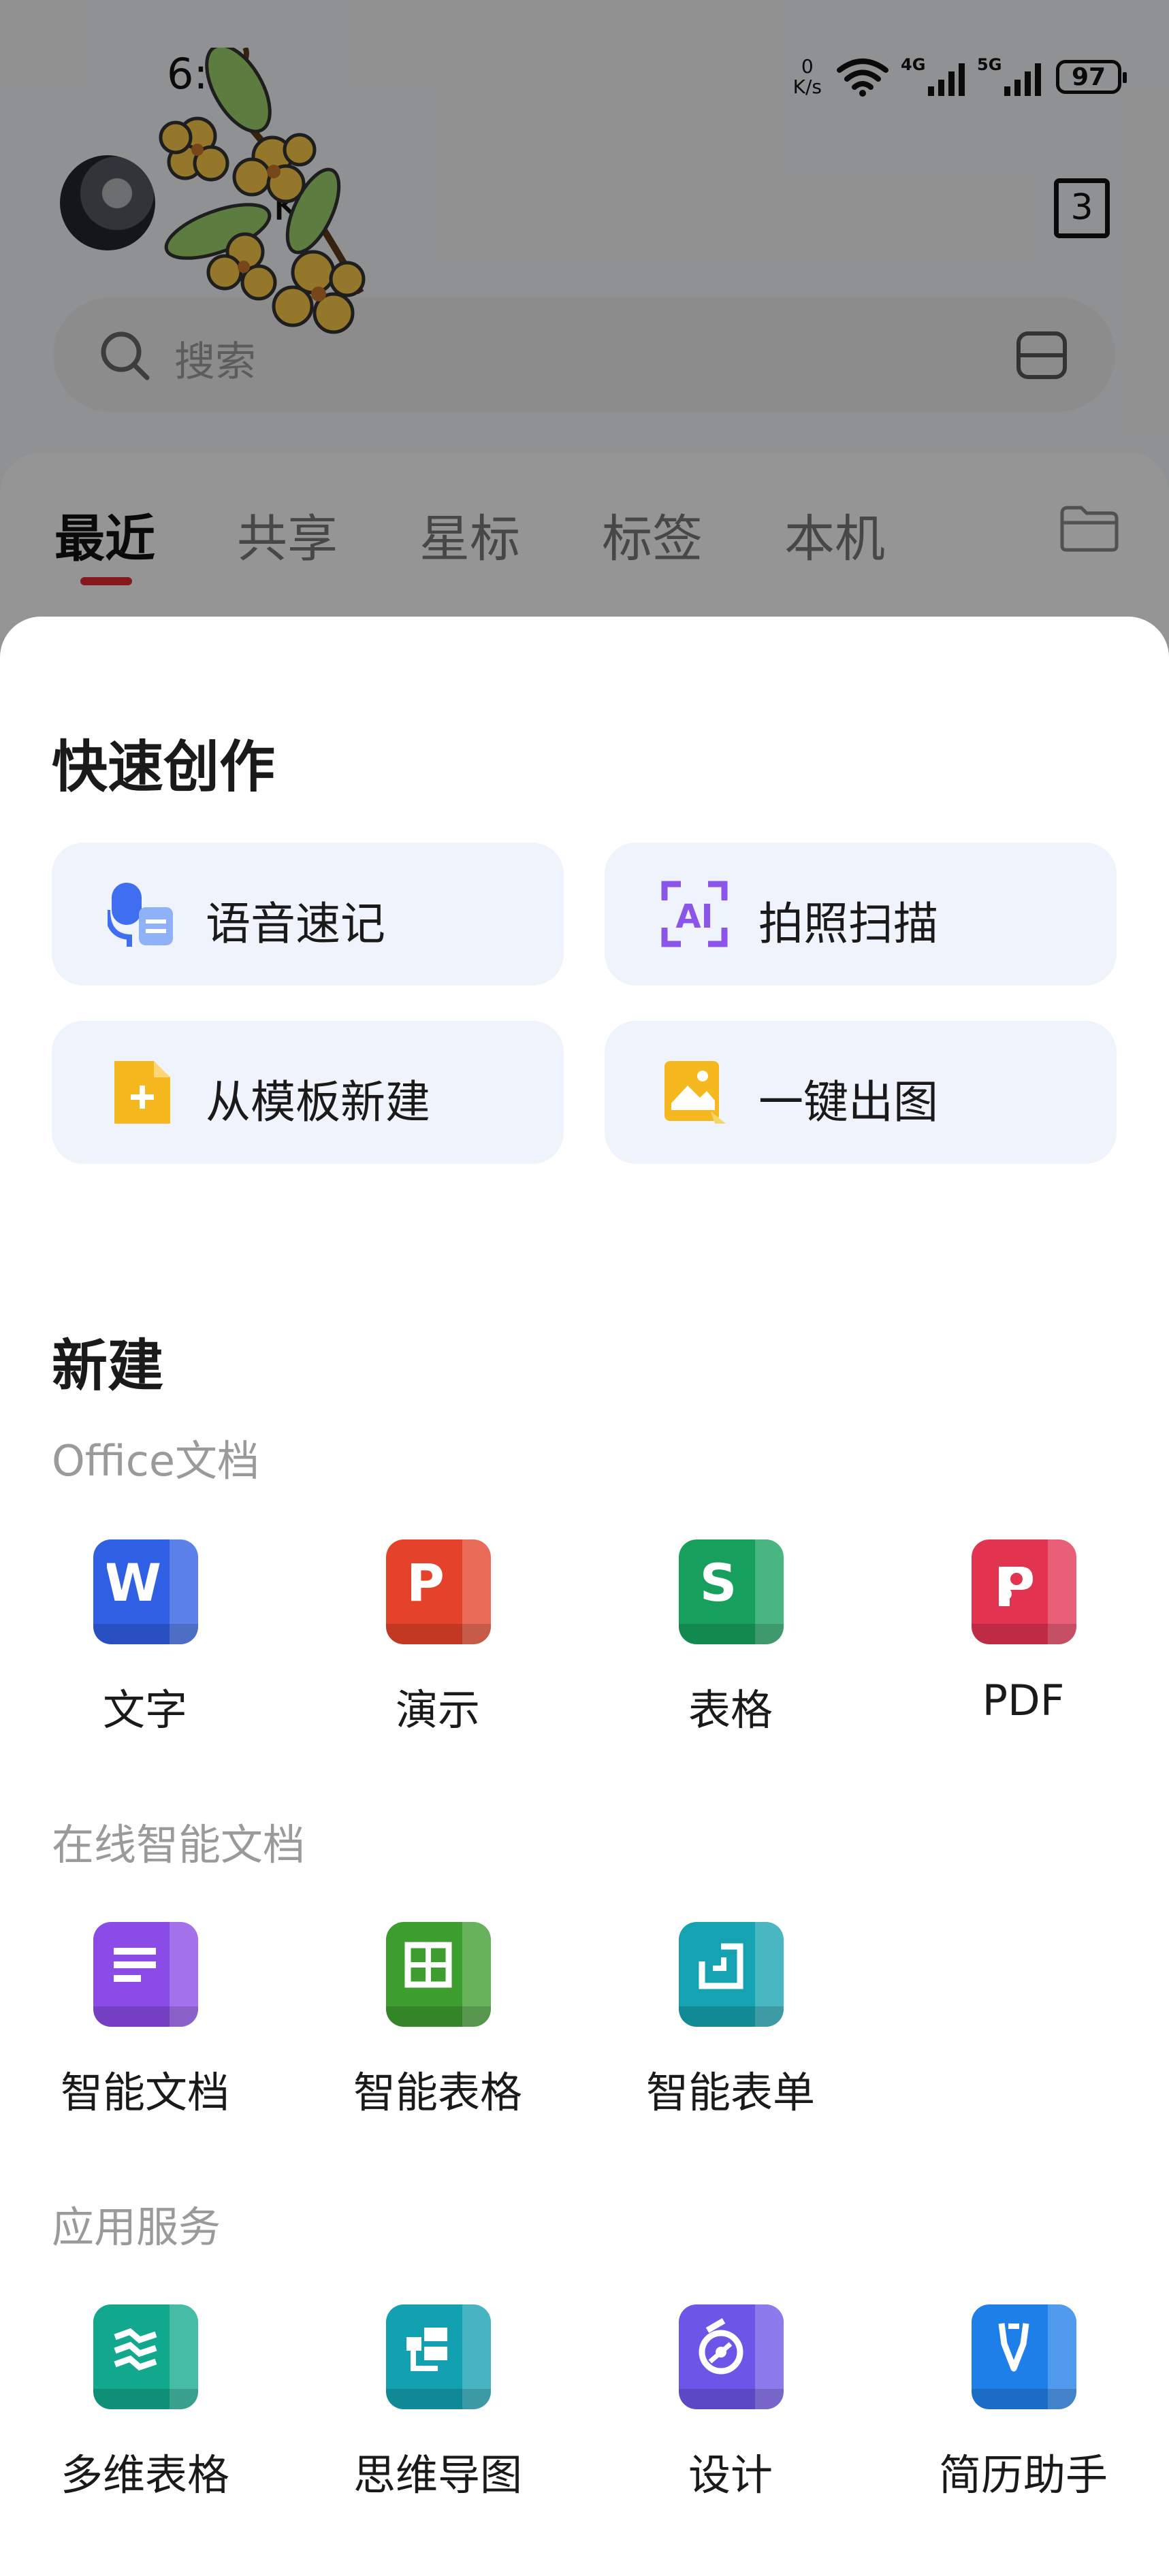 Image resolution: width=1169 pixels, height=2576 pixels. What do you see at coordinates (731, 1710) in the screenshot?
I see `spreadsheet-label: 表格` at bounding box center [731, 1710].